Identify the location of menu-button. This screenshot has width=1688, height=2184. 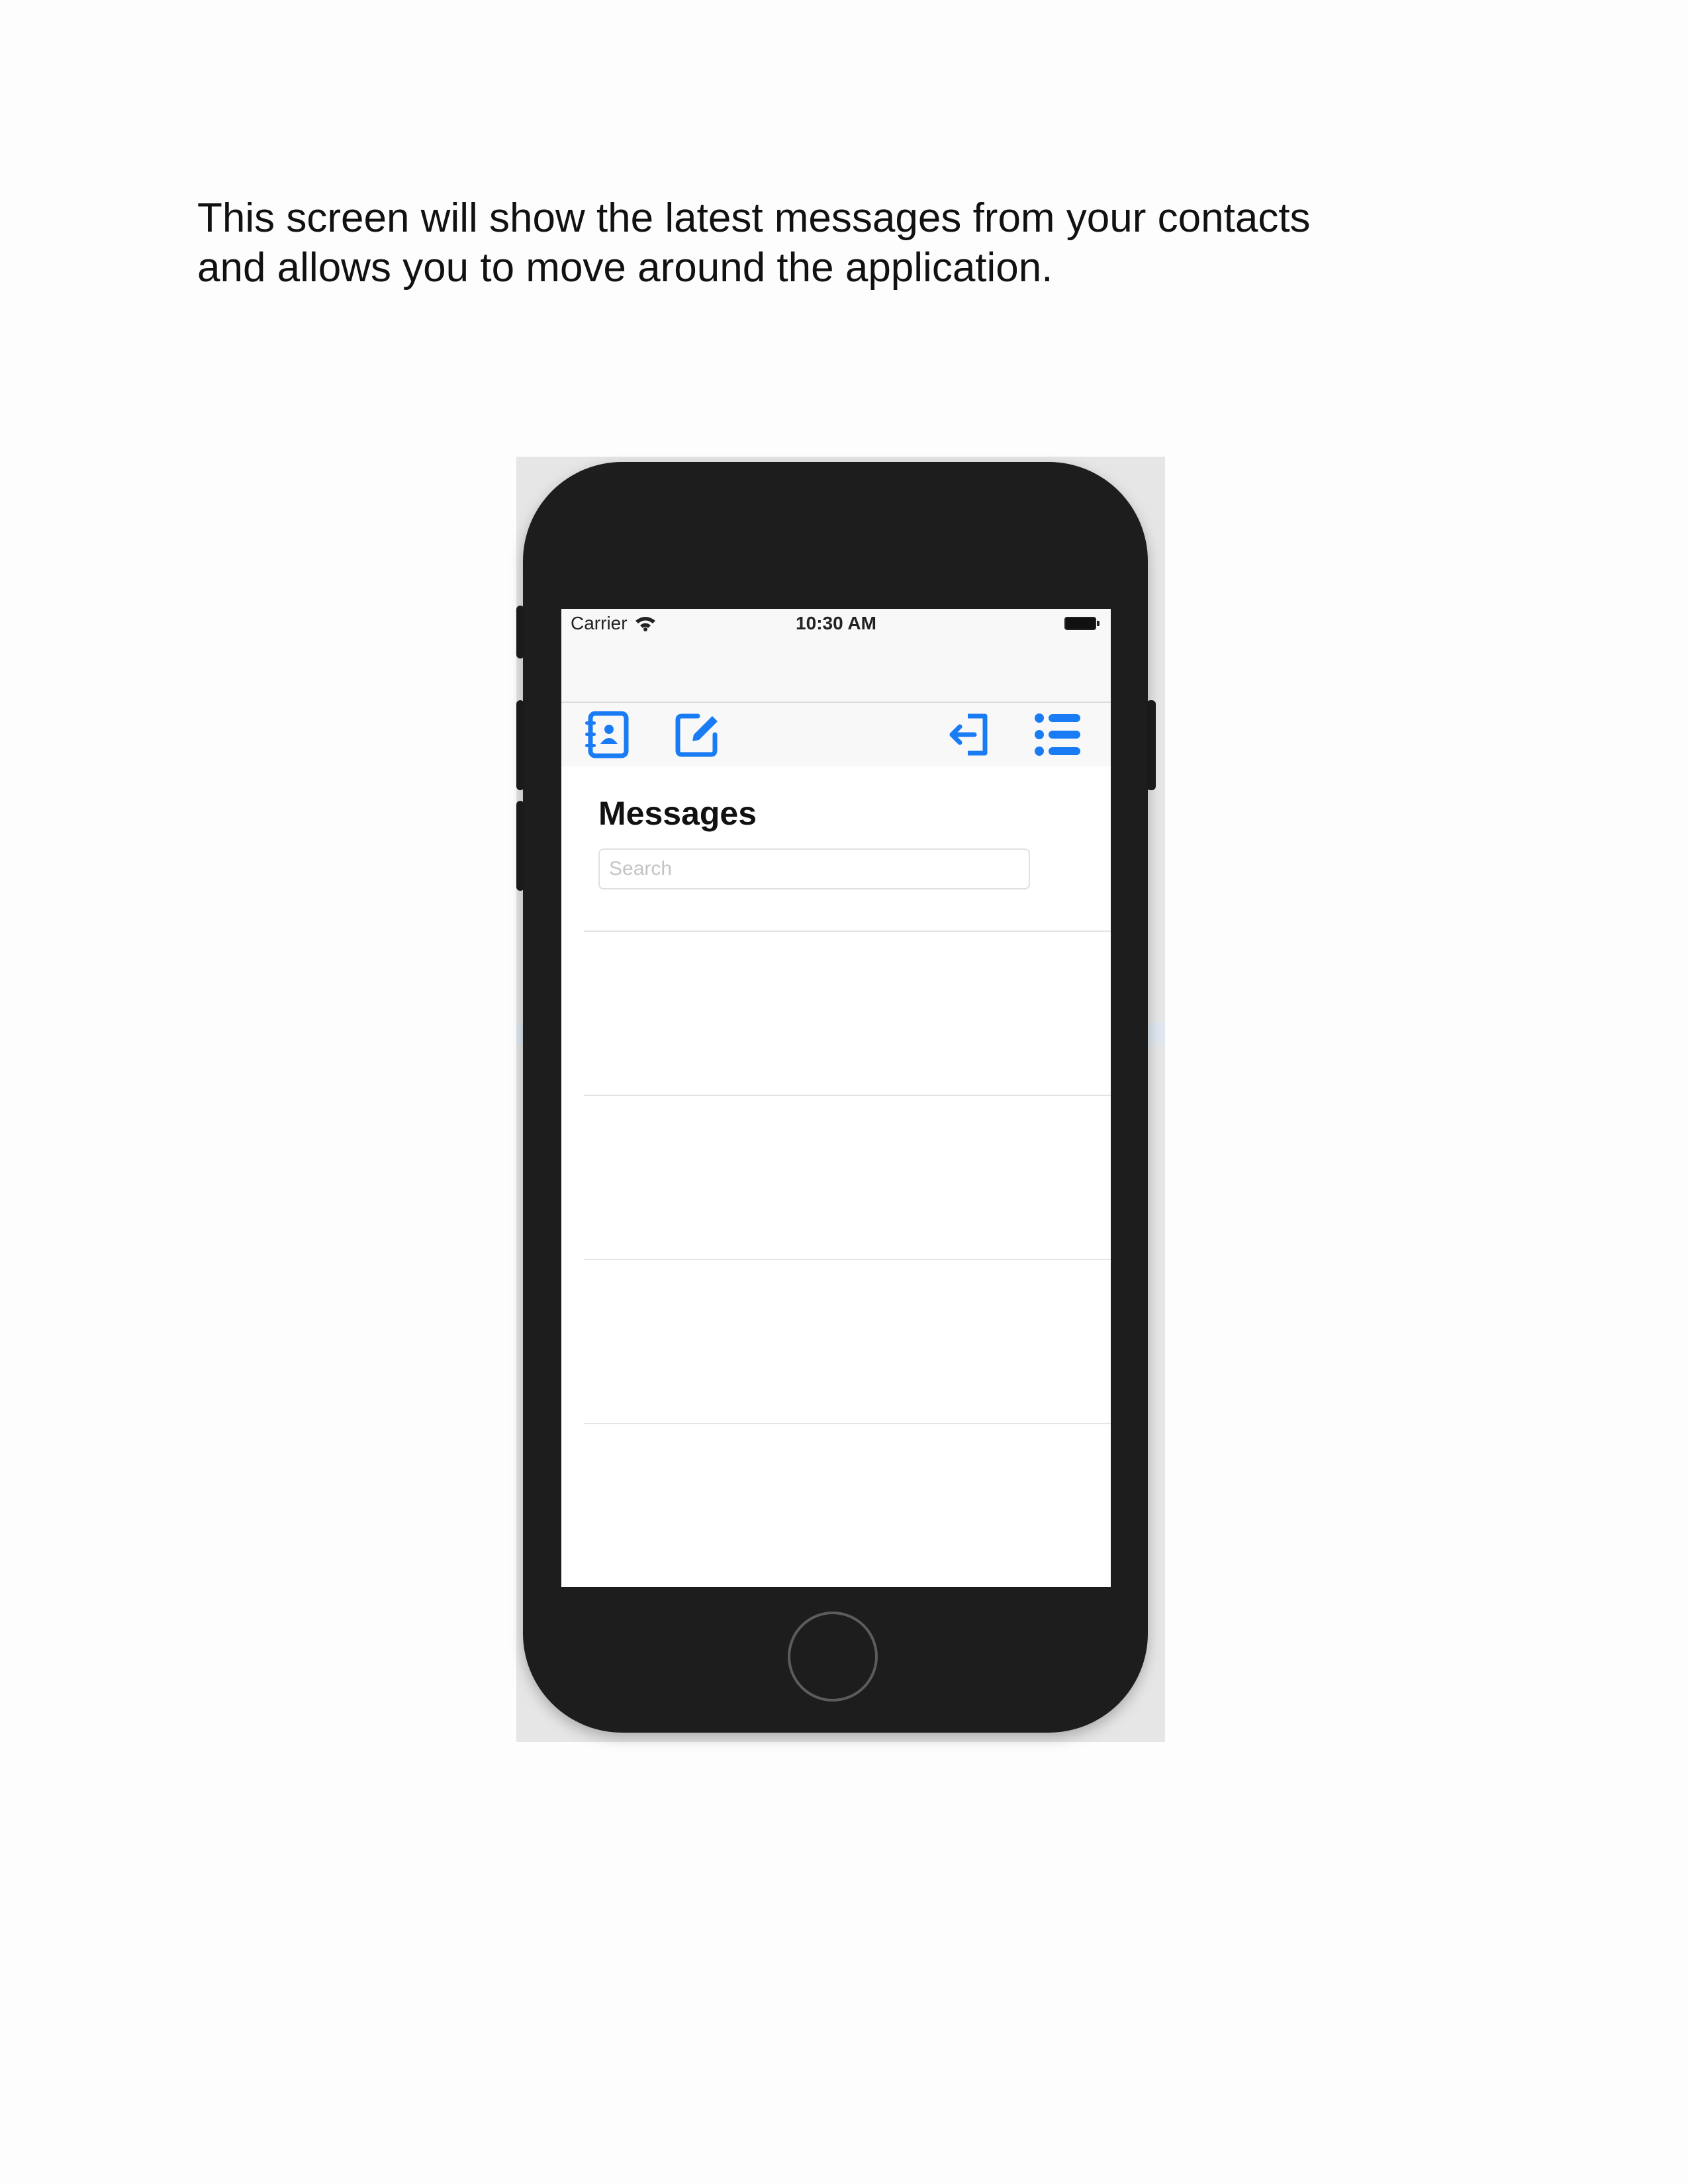
(1058, 736).